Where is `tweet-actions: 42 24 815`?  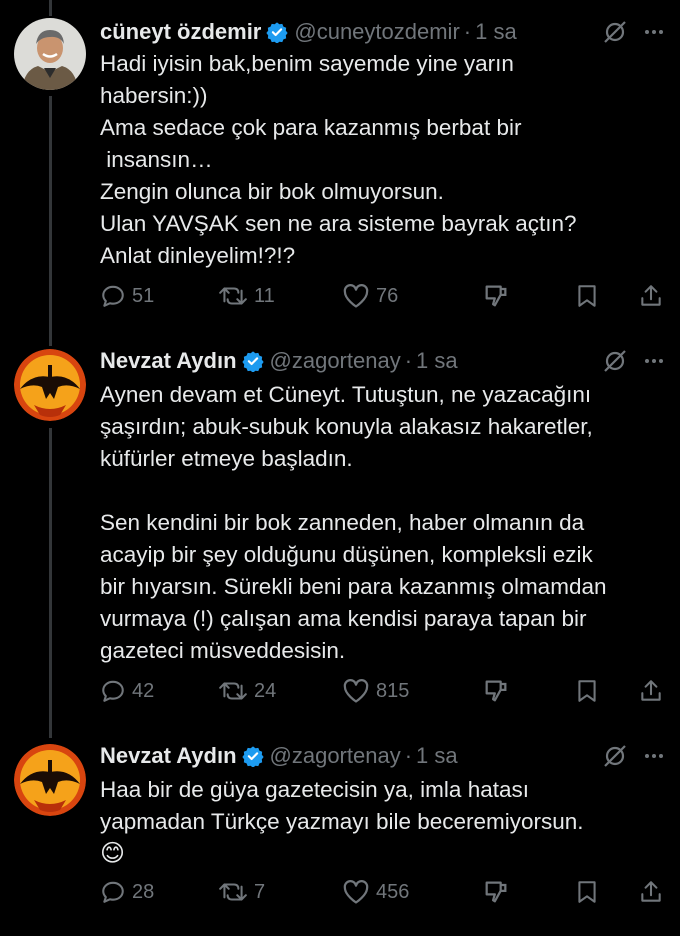 tweet-actions: 42 24 815 is located at coordinates (382, 691).